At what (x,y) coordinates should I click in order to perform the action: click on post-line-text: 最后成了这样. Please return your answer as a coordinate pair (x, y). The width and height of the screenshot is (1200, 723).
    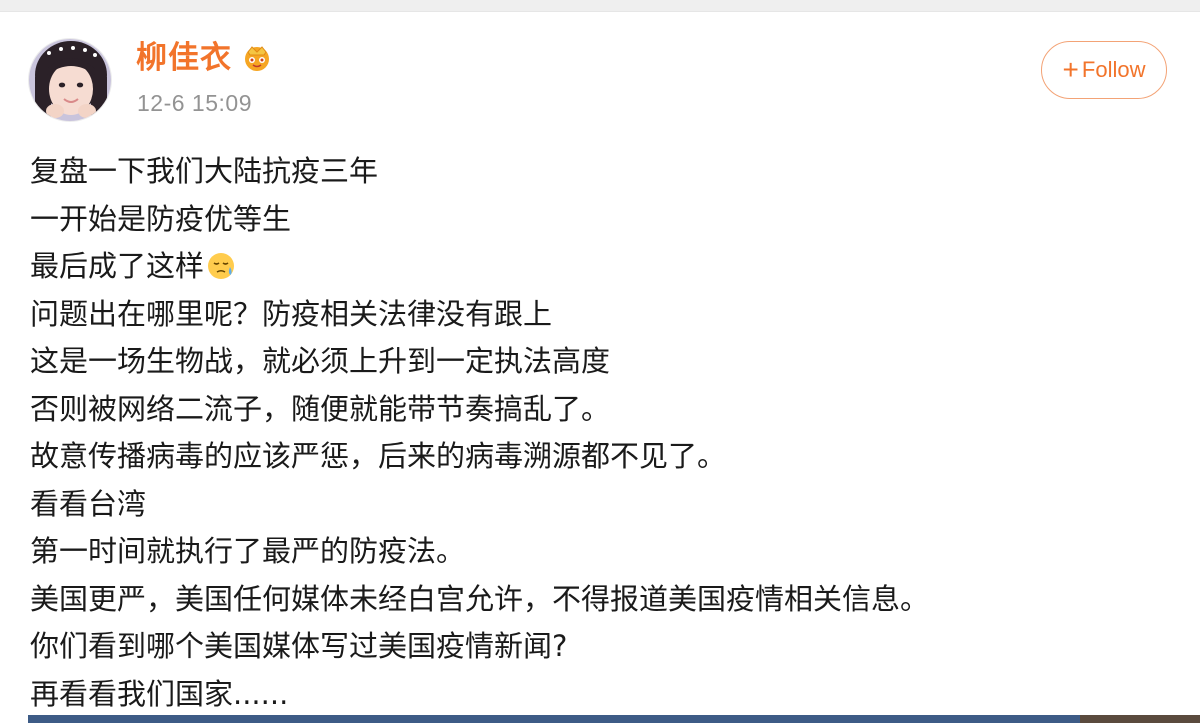
    Looking at the image, I should click on (117, 266).